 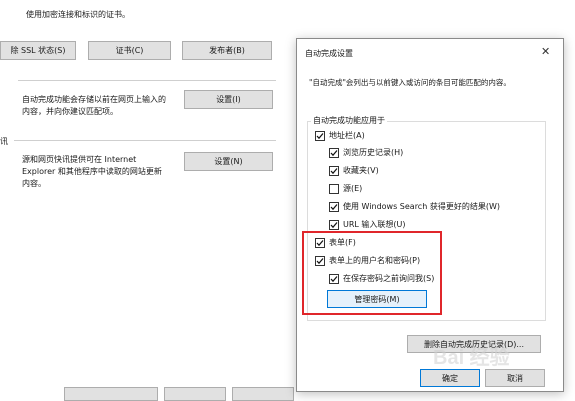 I want to click on dialog-title: 自动完成设置, so click(x=329, y=53).